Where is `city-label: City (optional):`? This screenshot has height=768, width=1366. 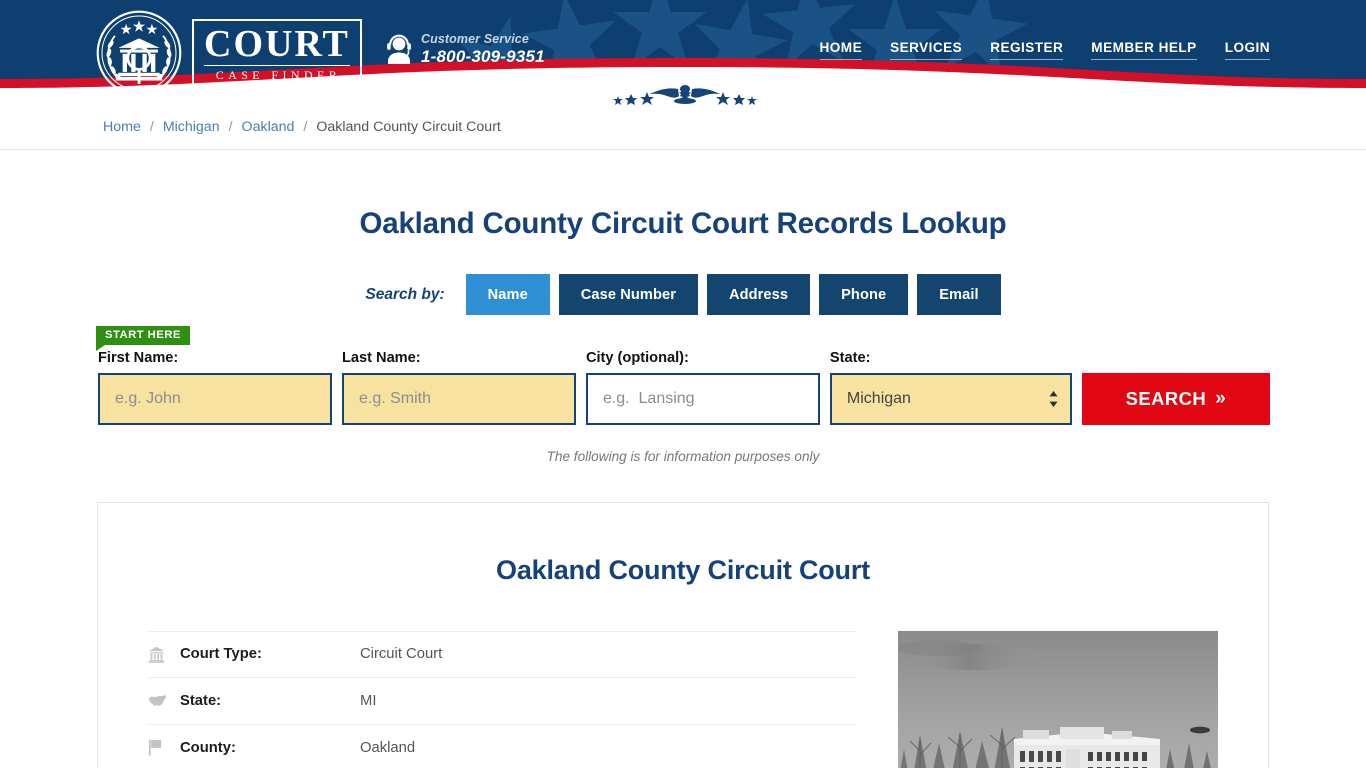 city-label: City (optional): is located at coordinates (637, 358).